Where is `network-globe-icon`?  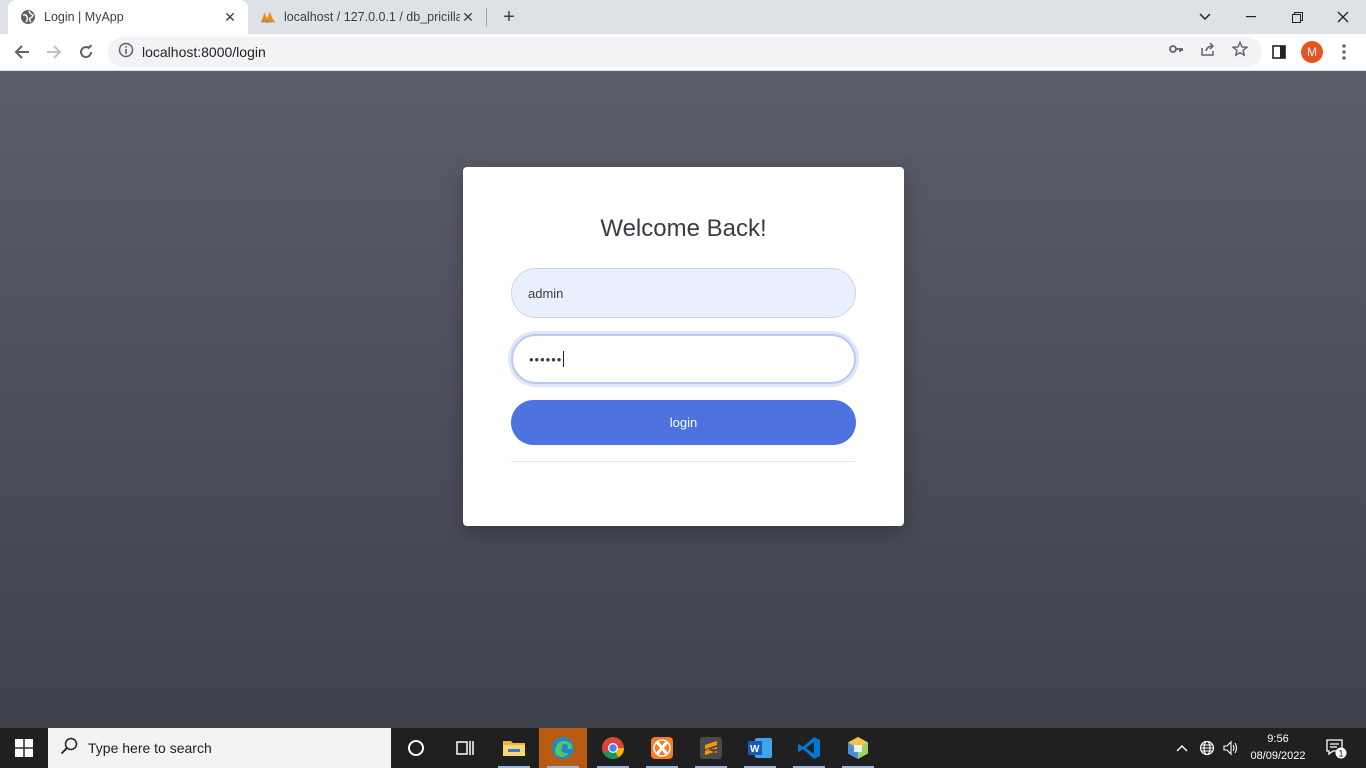 network-globe-icon is located at coordinates (1207, 748).